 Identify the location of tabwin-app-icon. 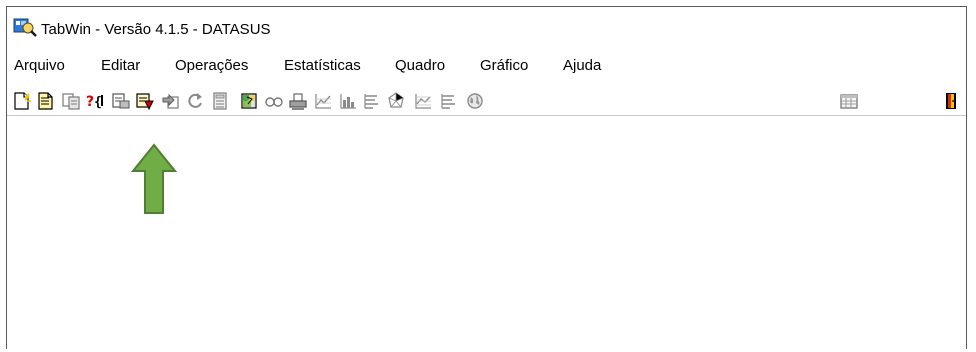
(25, 27).